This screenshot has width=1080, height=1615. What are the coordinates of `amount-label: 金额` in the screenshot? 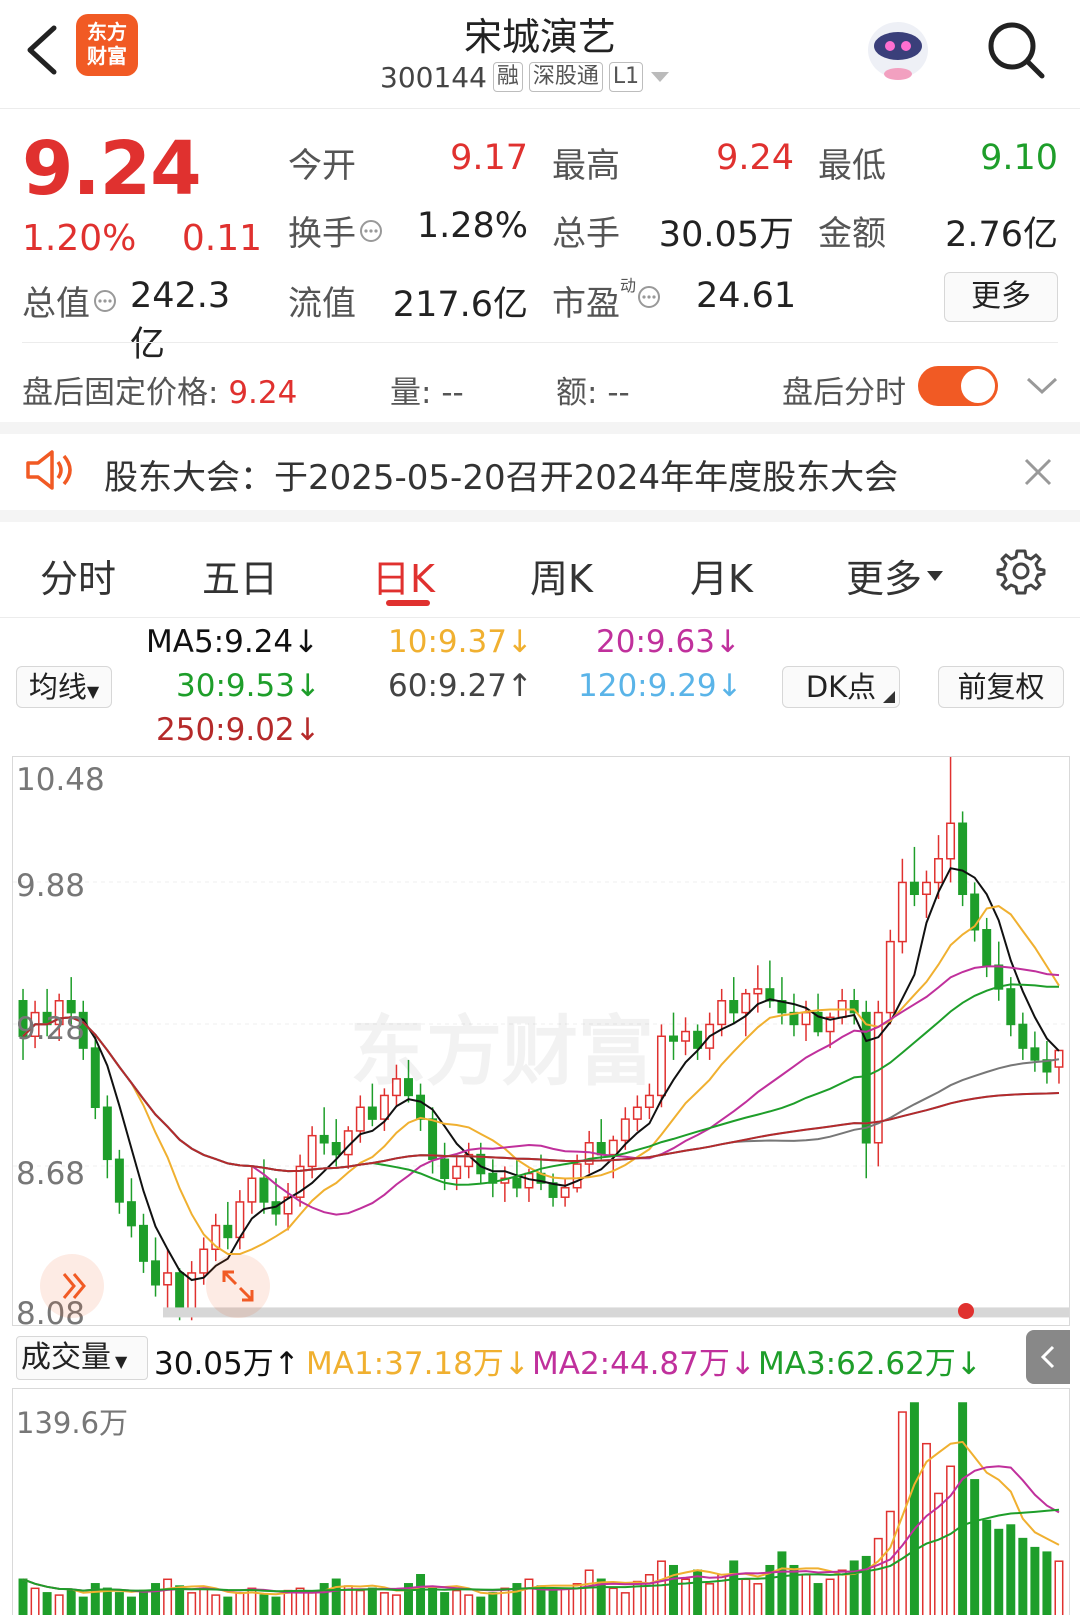 It's located at (852, 234).